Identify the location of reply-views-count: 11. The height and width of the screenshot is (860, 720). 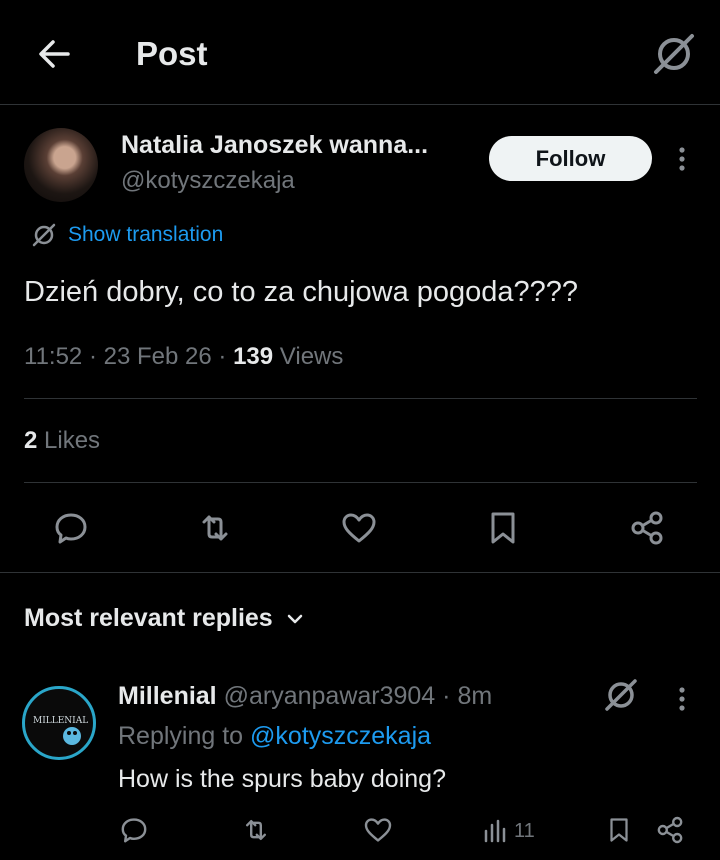
(524, 830).